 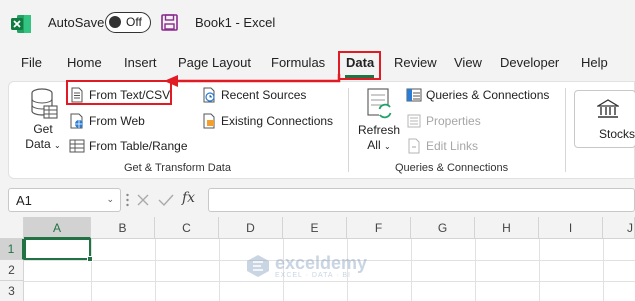 What do you see at coordinates (414, 95) in the screenshot?
I see `queries-connections-icon` at bounding box center [414, 95].